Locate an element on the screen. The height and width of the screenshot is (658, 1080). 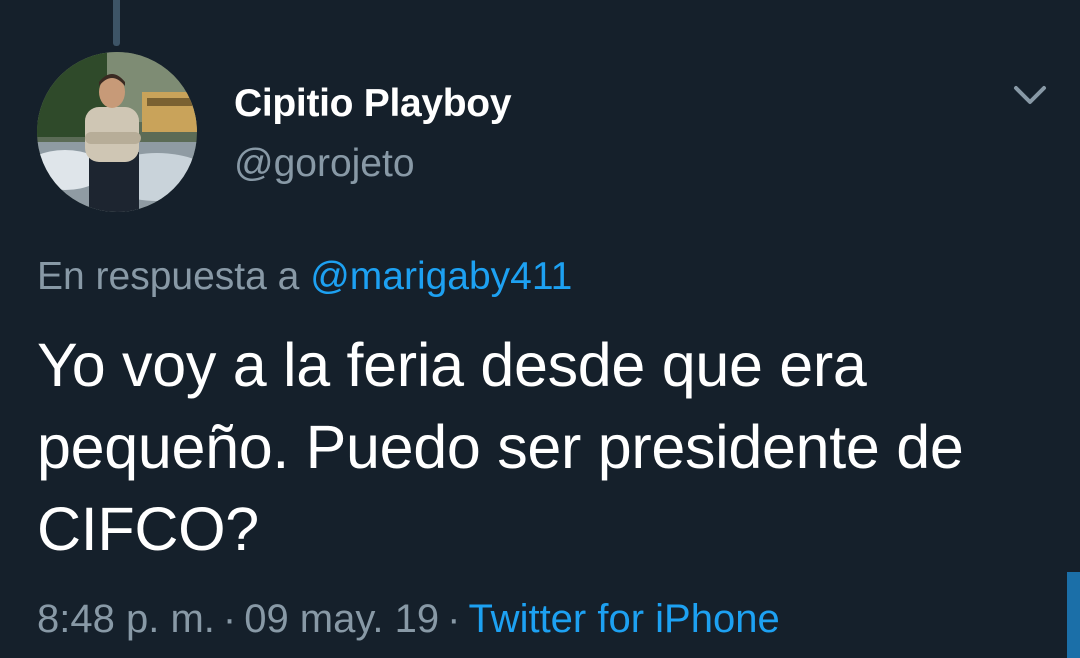
thread-connector-line is located at coordinates (116, 23).